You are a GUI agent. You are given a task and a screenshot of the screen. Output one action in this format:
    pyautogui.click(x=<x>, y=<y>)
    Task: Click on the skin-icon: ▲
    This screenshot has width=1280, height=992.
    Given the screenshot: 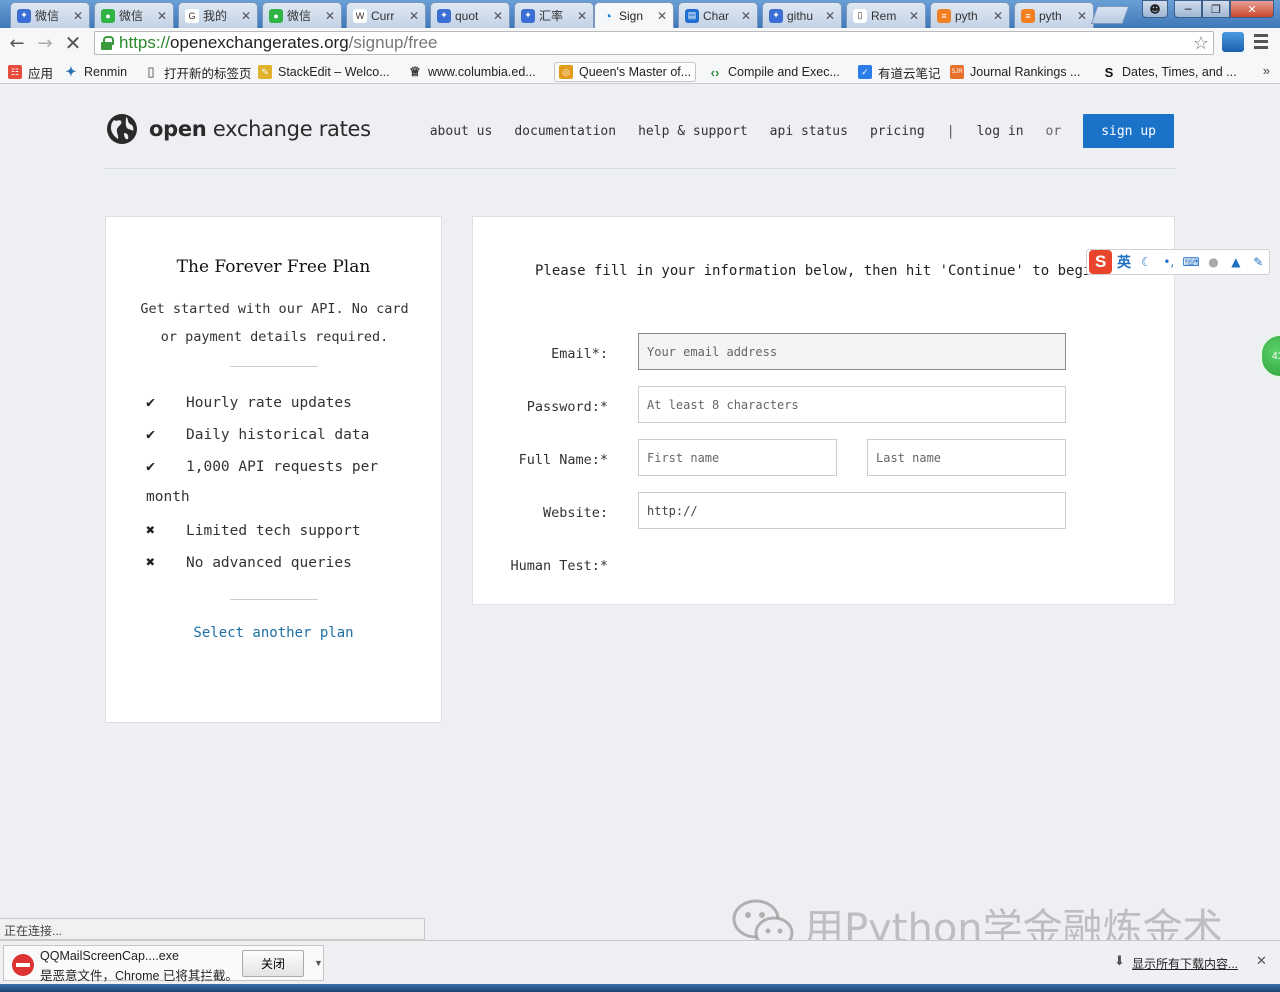 What is the action you would take?
    pyautogui.click(x=1235, y=262)
    